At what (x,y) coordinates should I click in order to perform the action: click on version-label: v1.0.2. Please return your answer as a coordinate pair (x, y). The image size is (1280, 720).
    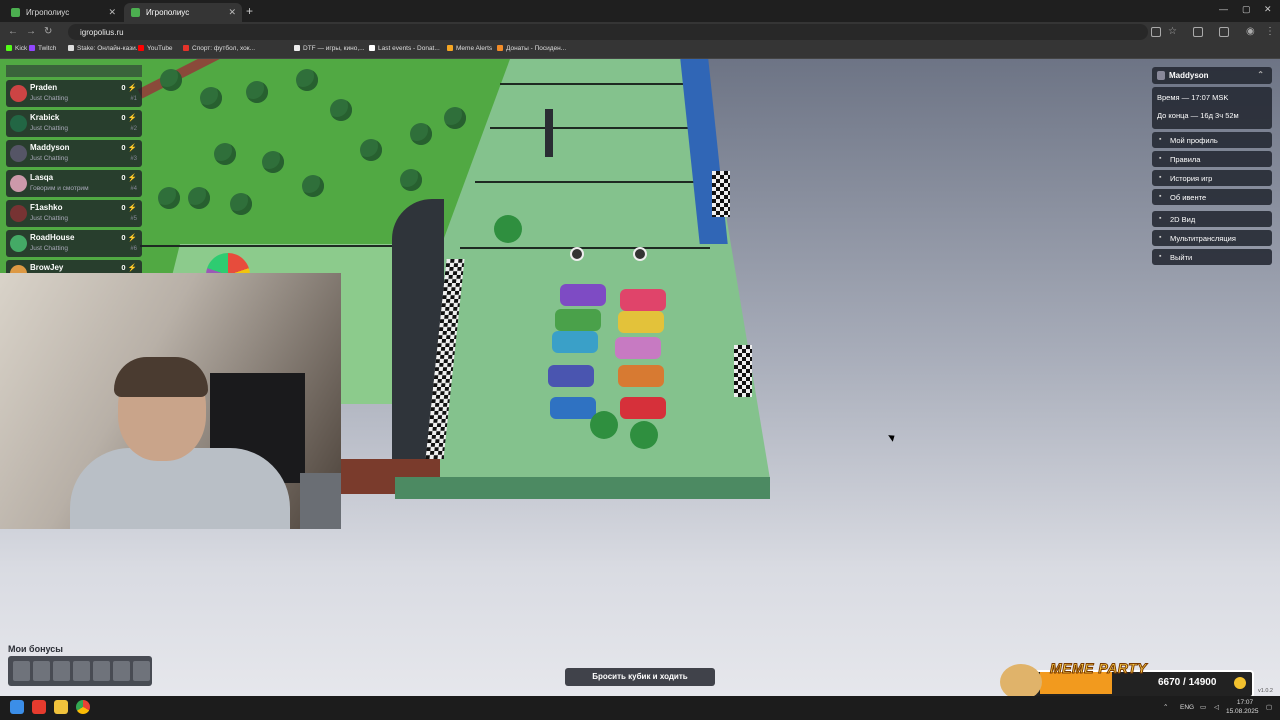
    Looking at the image, I should click on (1265, 691).